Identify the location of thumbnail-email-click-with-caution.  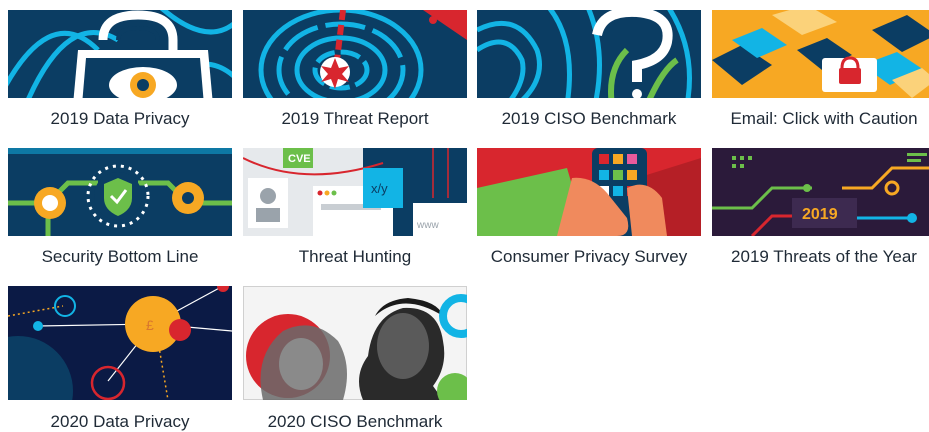
(820, 54).